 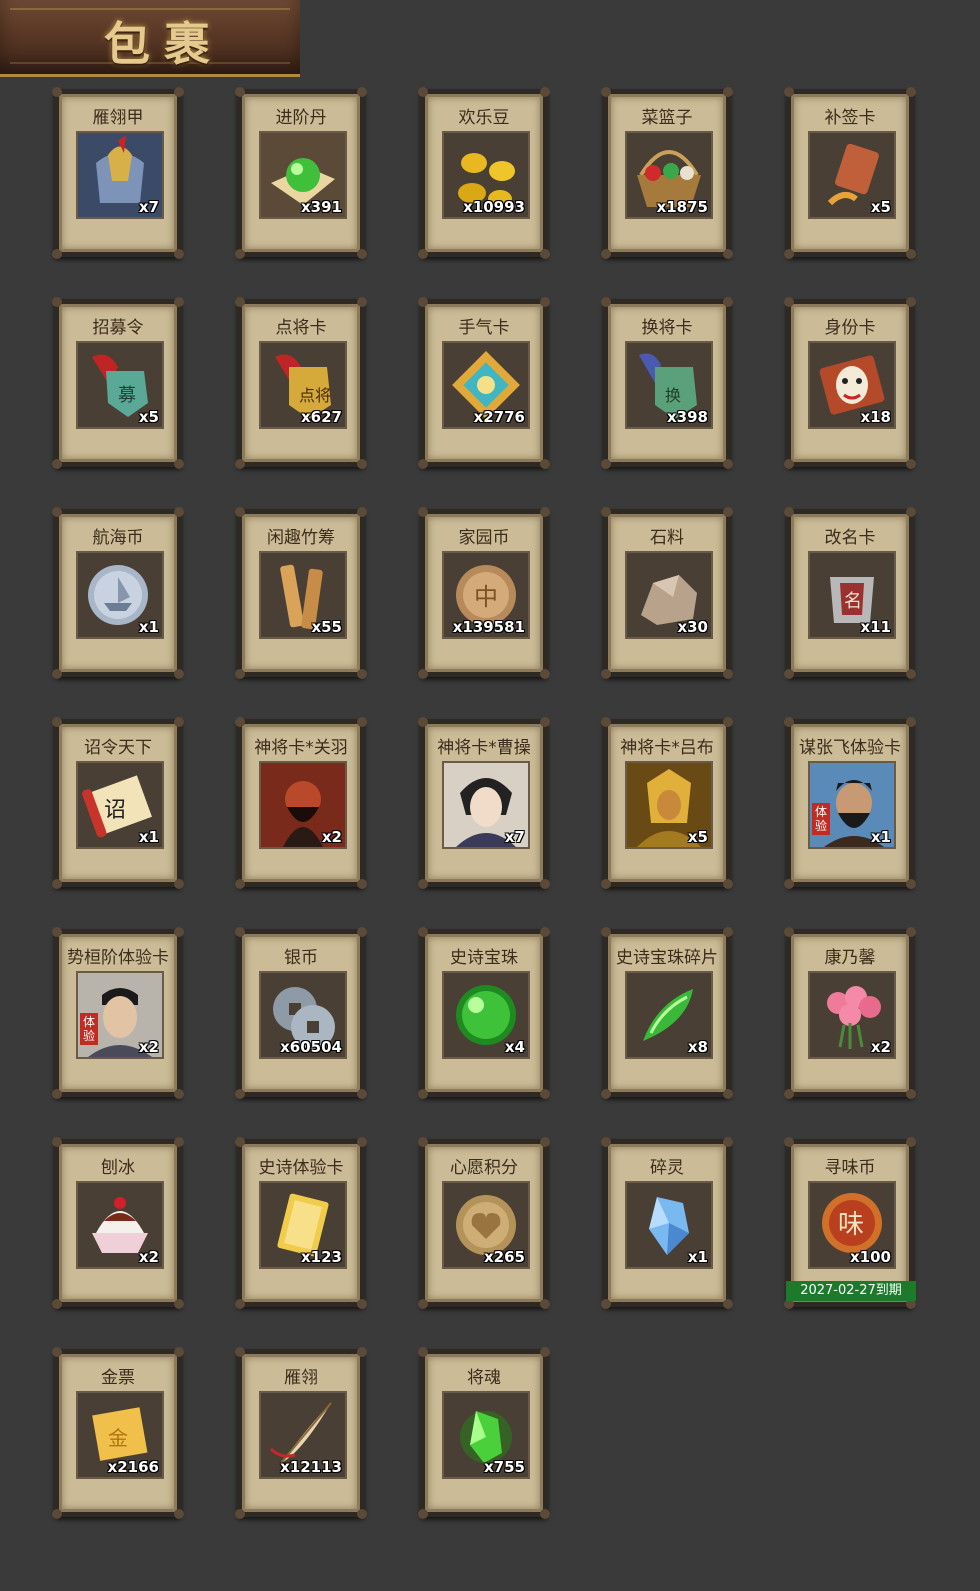 What do you see at coordinates (484, 1223) in the screenshot?
I see `item-card: 心愿积分 x265` at bounding box center [484, 1223].